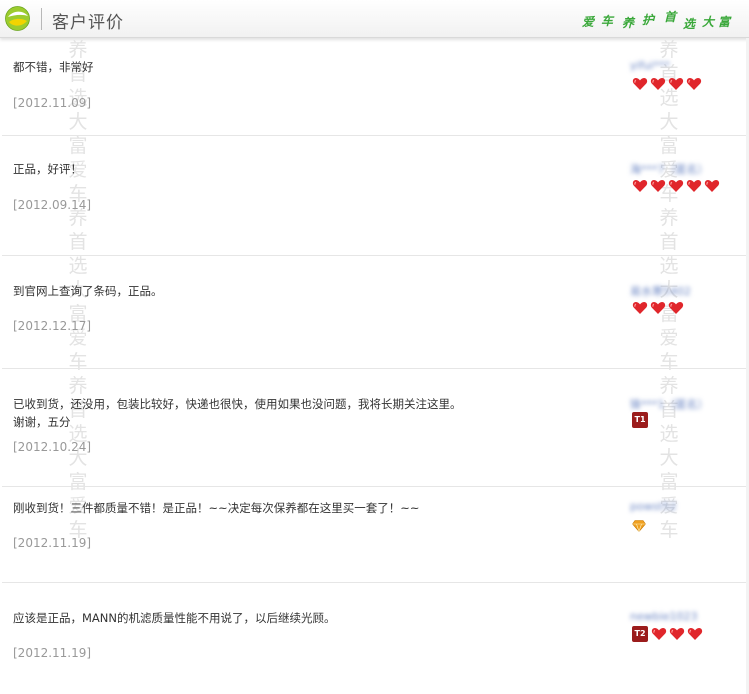  What do you see at coordinates (689, 24) in the screenshot?
I see `slogan-char: 选` at bounding box center [689, 24].